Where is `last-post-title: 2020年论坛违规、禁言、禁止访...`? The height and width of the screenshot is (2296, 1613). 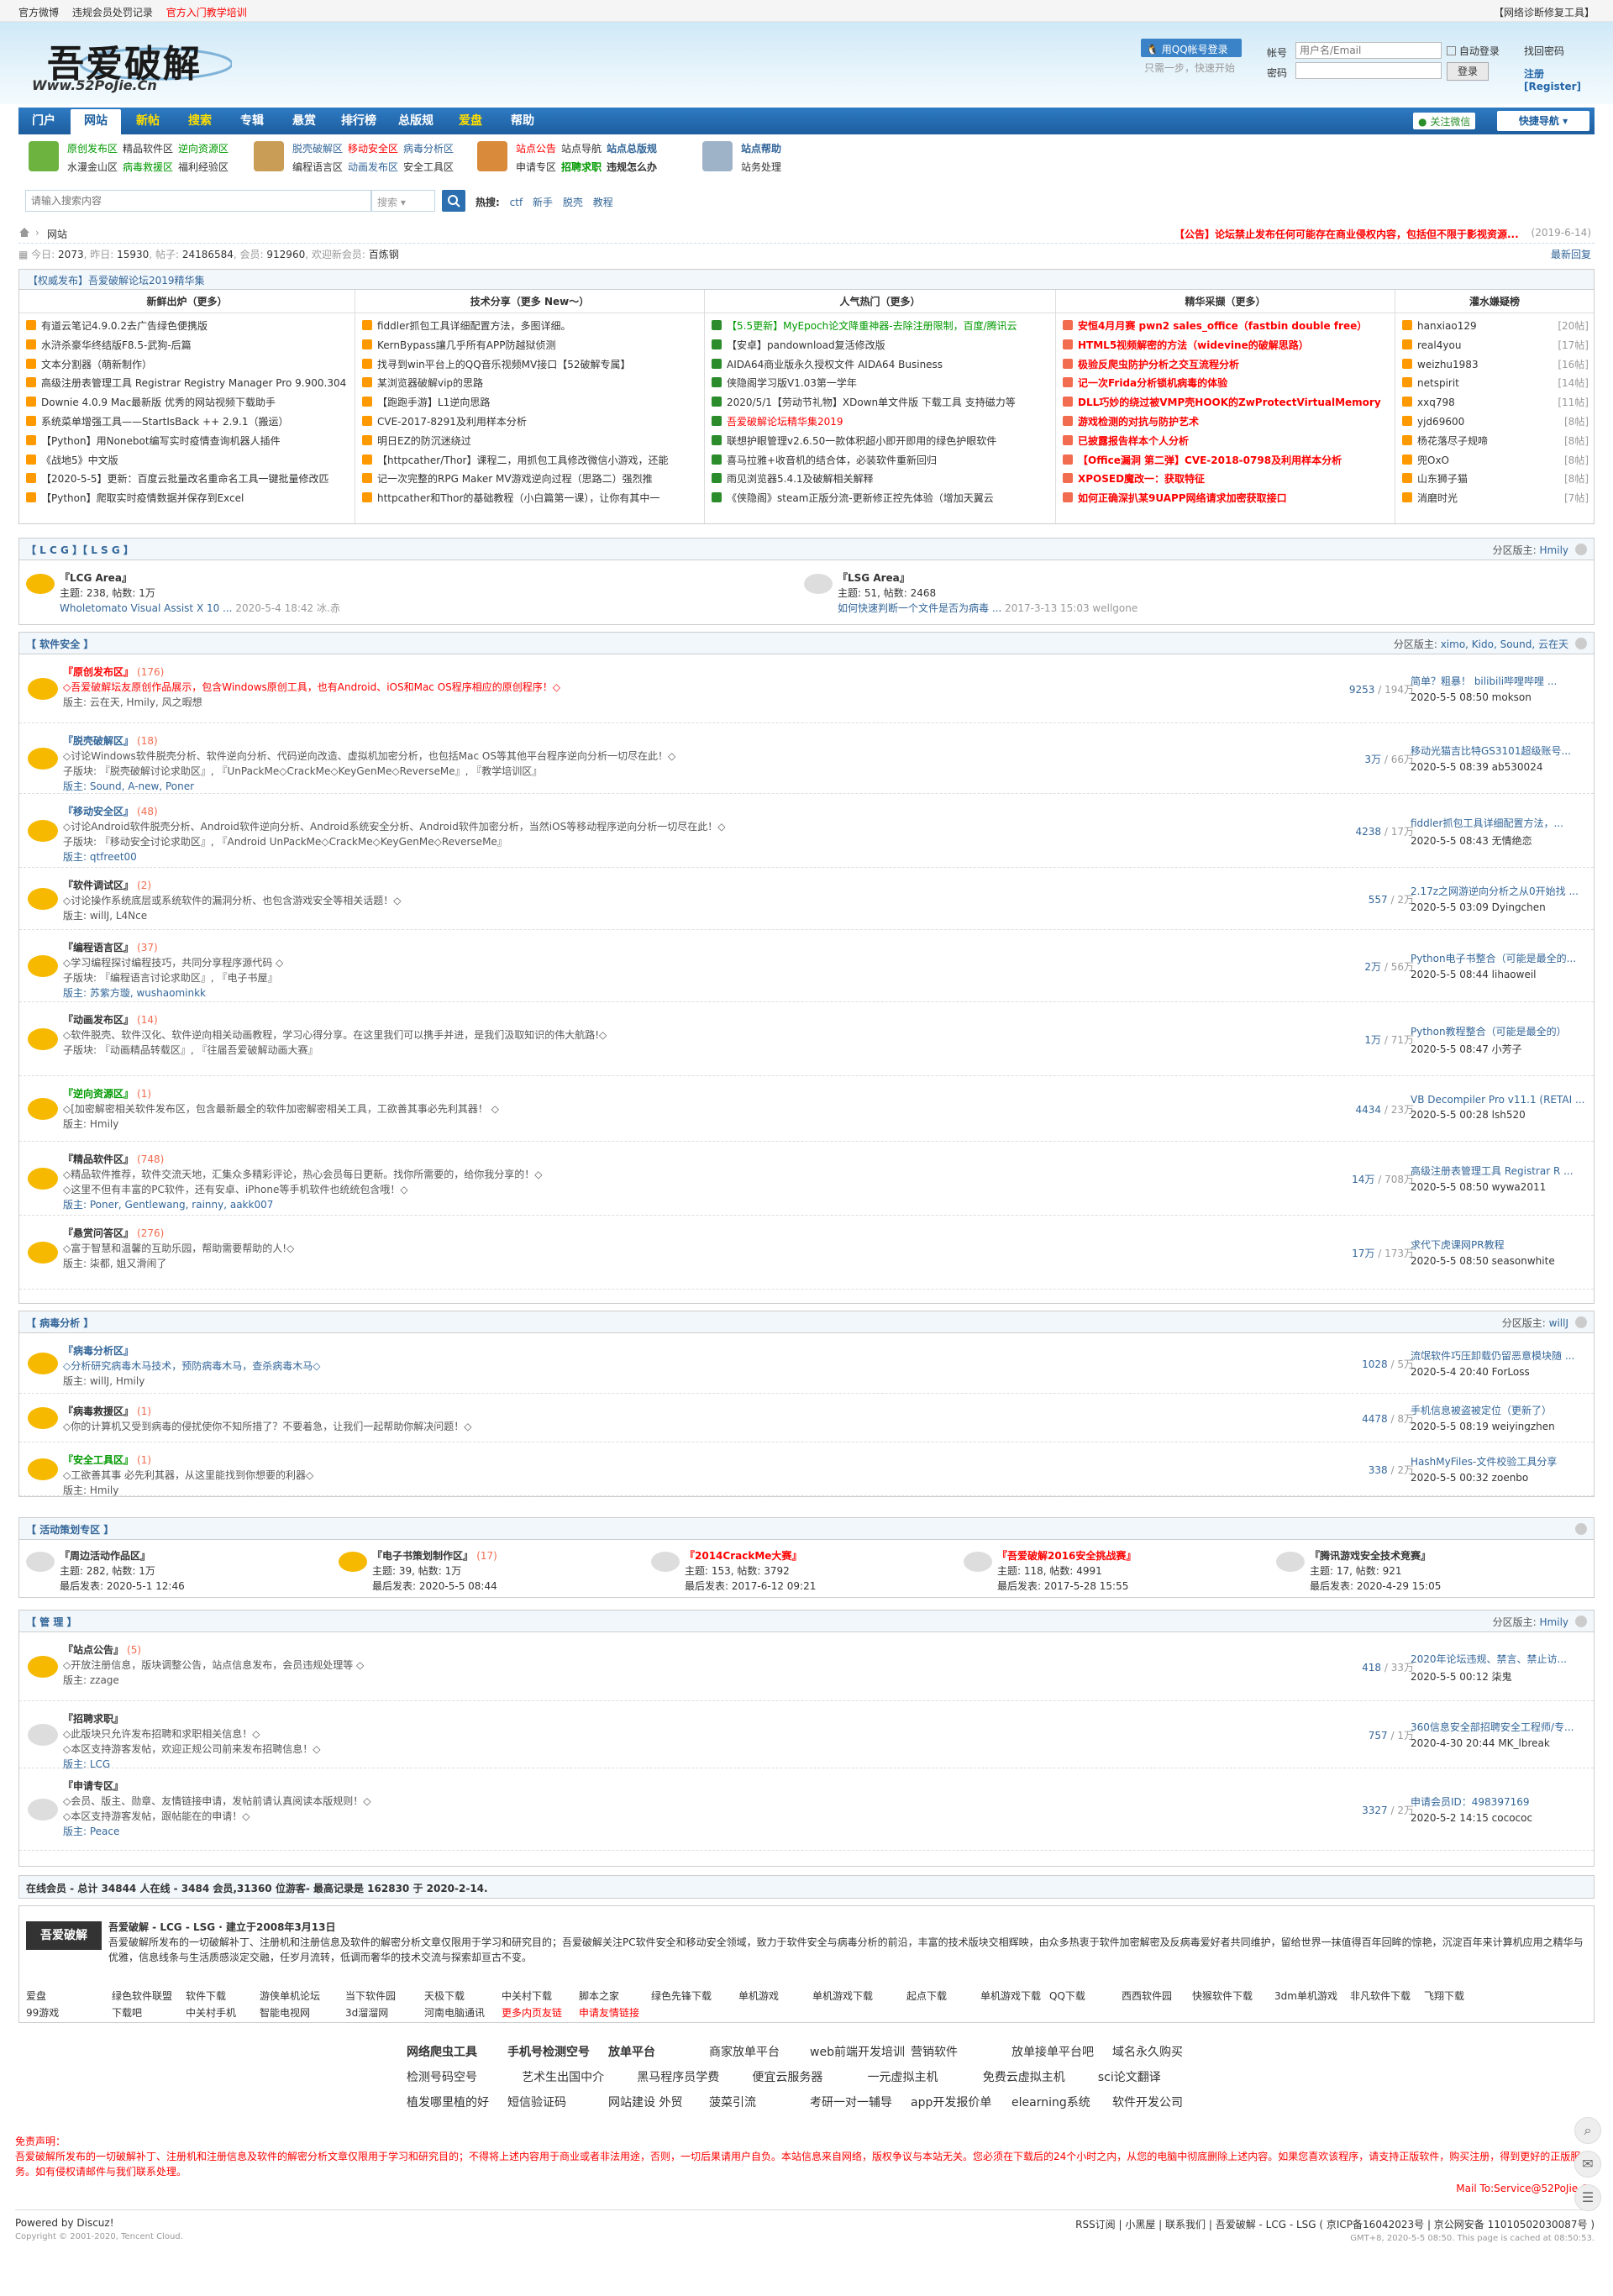
last-post-title: 2020年论坛违规、禁言、禁止访... is located at coordinates (1499, 1659).